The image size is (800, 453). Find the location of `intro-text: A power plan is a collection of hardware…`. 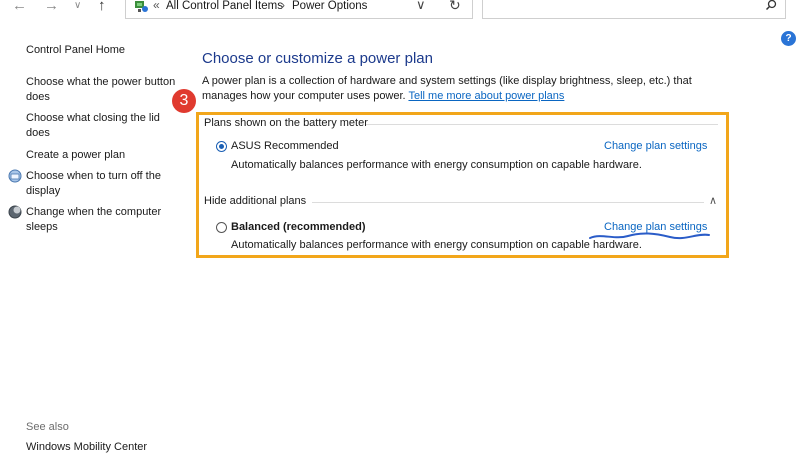

intro-text: A power plan is a collection of hardware… is located at coordinates (462, 88).